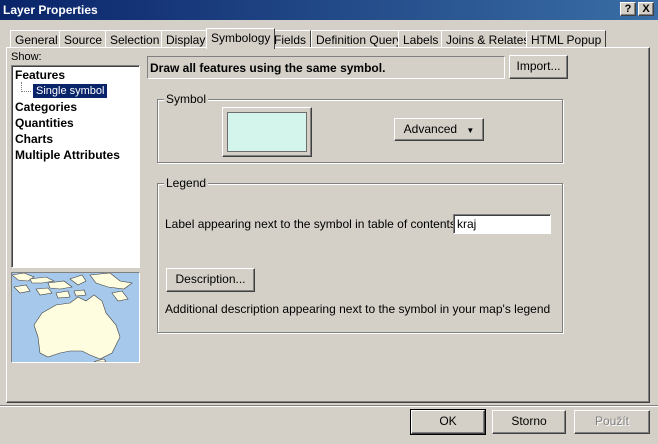 The height and width of the screenshot is (444, 658). Describe the element at coordinates (646, 9) in the screenshot. I see `close-button: X` at that location.